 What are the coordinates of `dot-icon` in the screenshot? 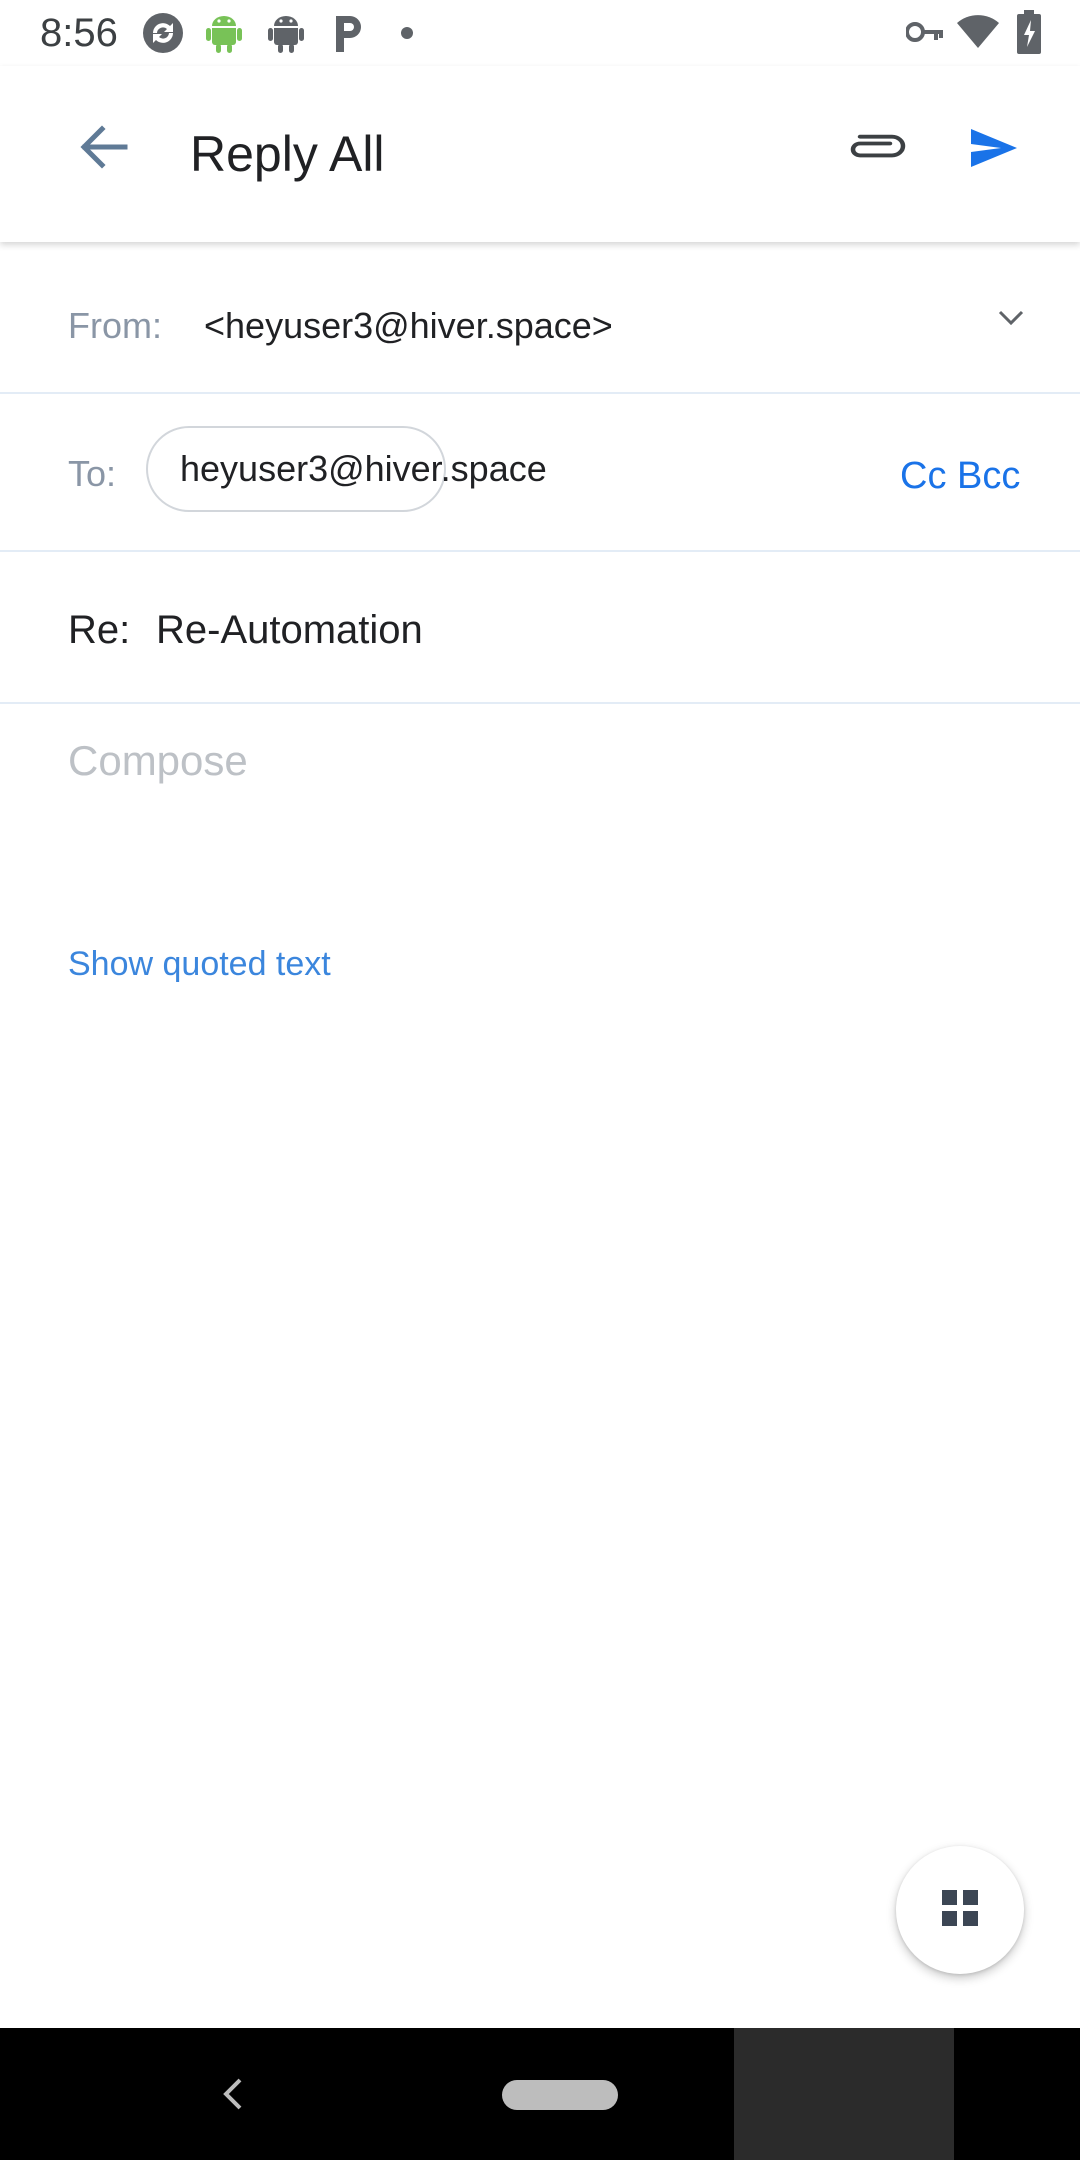 It's located at (407, 35).